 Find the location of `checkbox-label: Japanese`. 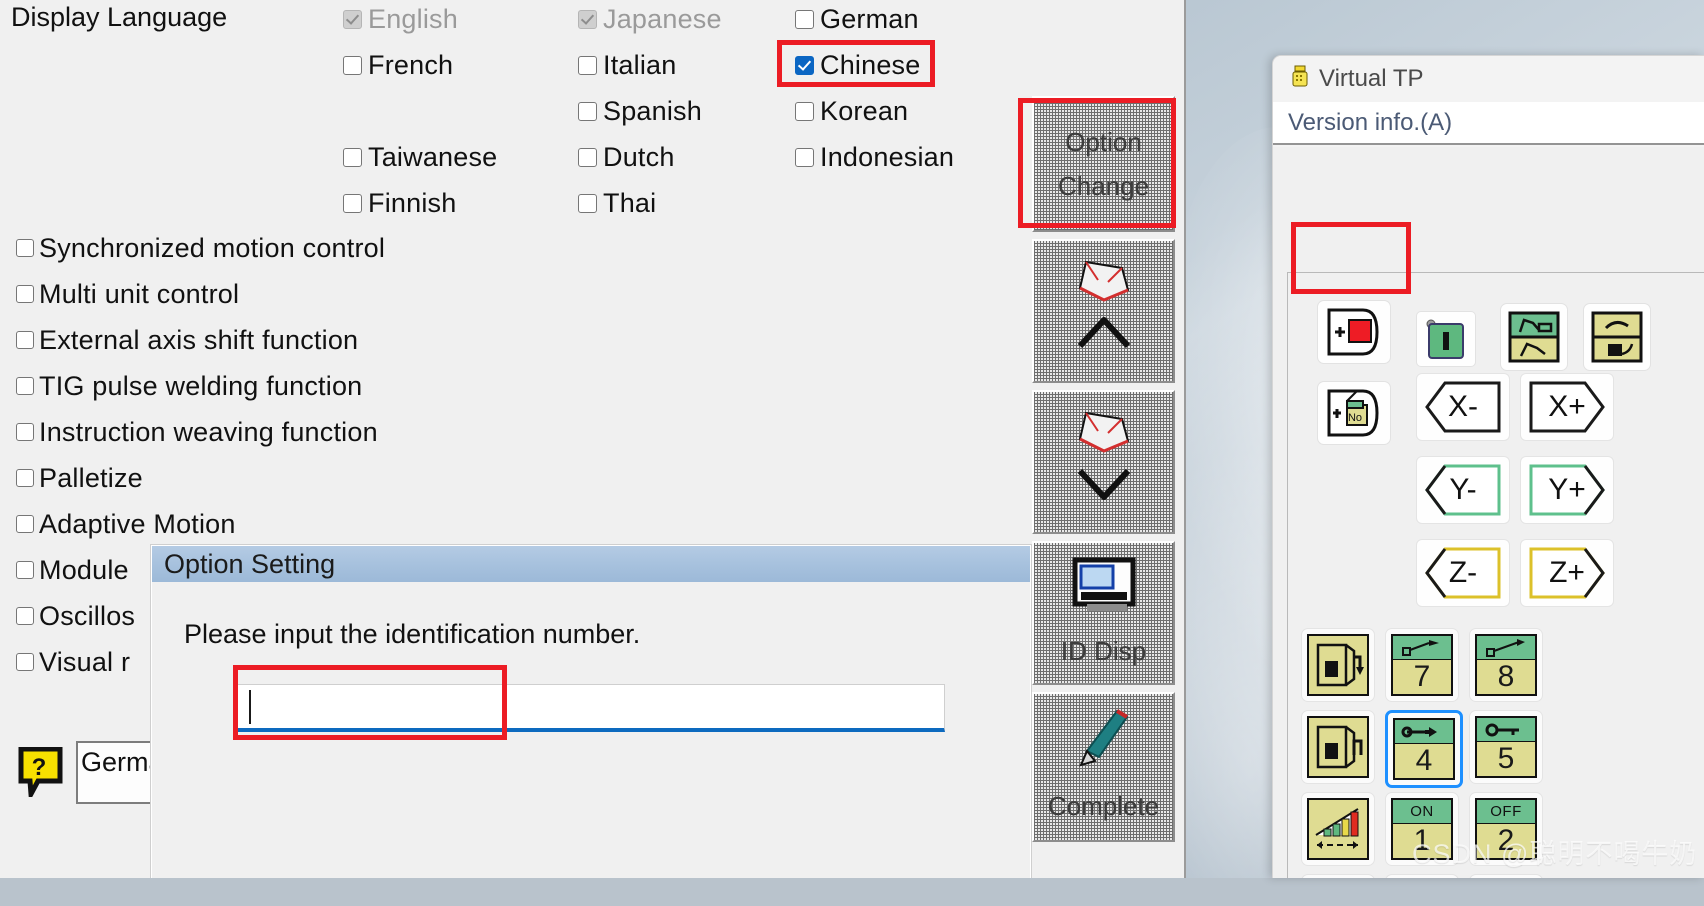

checkbox-label: Japanese is located at coordinates (662, 18).